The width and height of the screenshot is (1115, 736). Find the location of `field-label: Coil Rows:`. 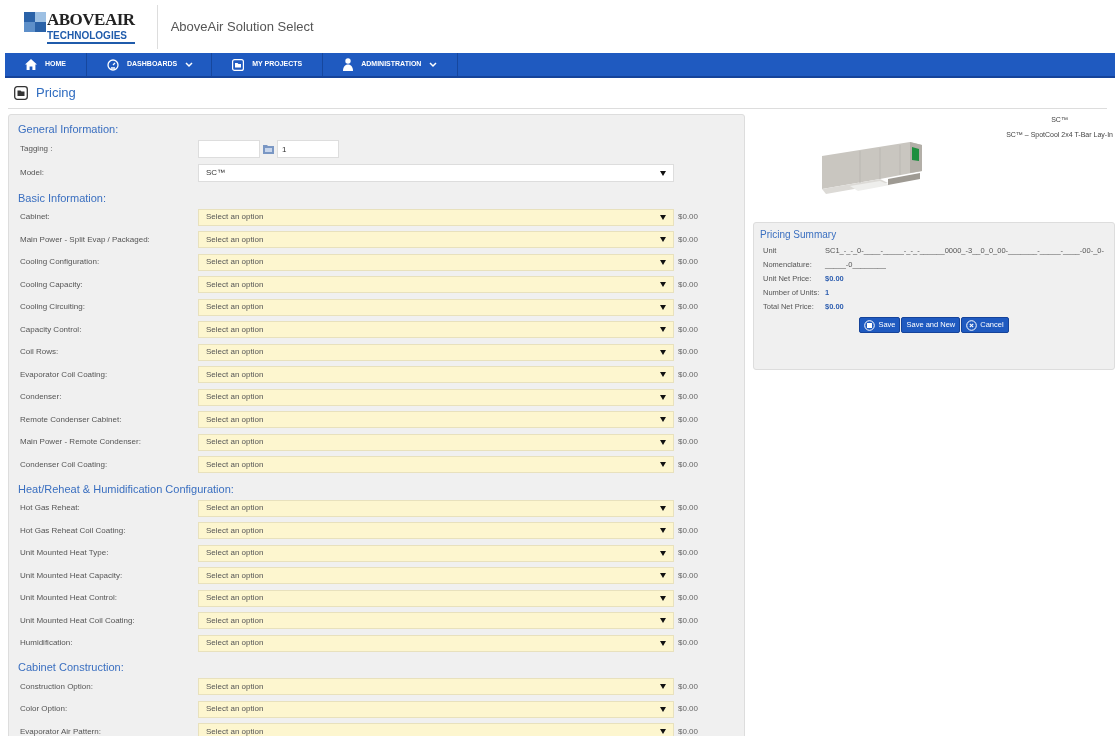

field-label: Coil Rows: is located at coordinates (40, 352).